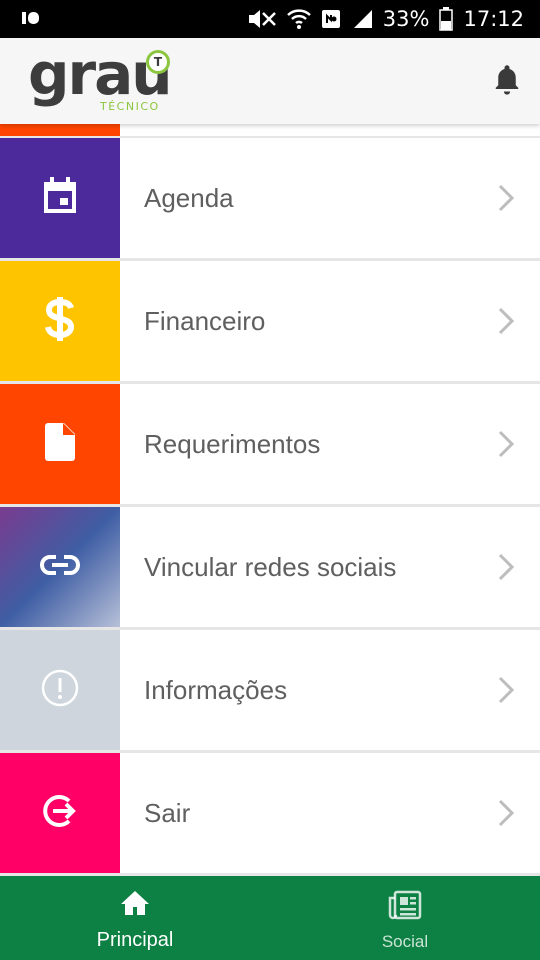  I want to click on logo-badge: T, so click(158, 62).